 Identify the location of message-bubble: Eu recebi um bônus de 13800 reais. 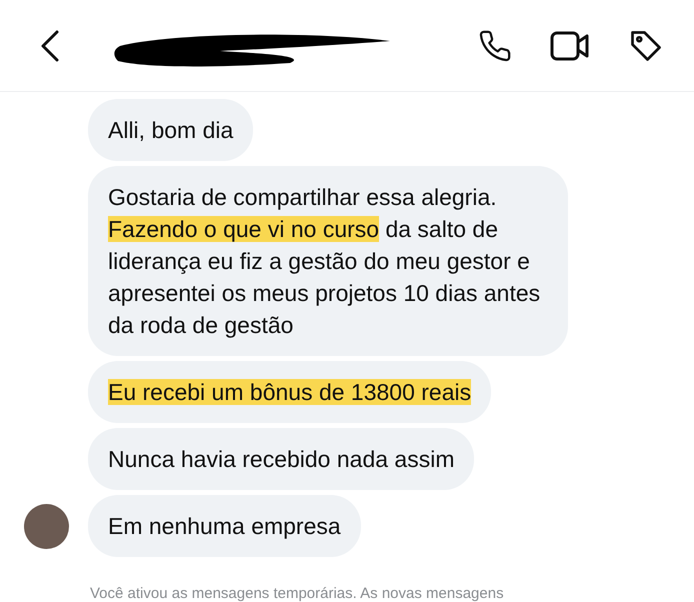
(290, 392).